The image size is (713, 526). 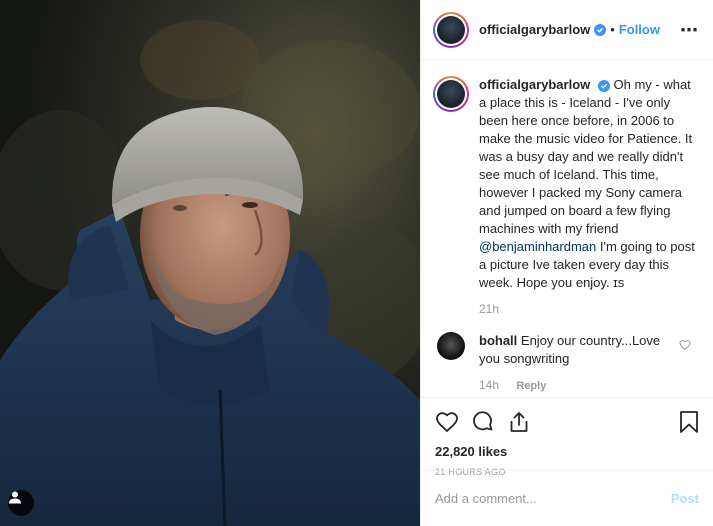 What do you see at coordinates (639, 29) in the screenshot?
I see `follow-button: Follow` at bounding box center [639, 29].